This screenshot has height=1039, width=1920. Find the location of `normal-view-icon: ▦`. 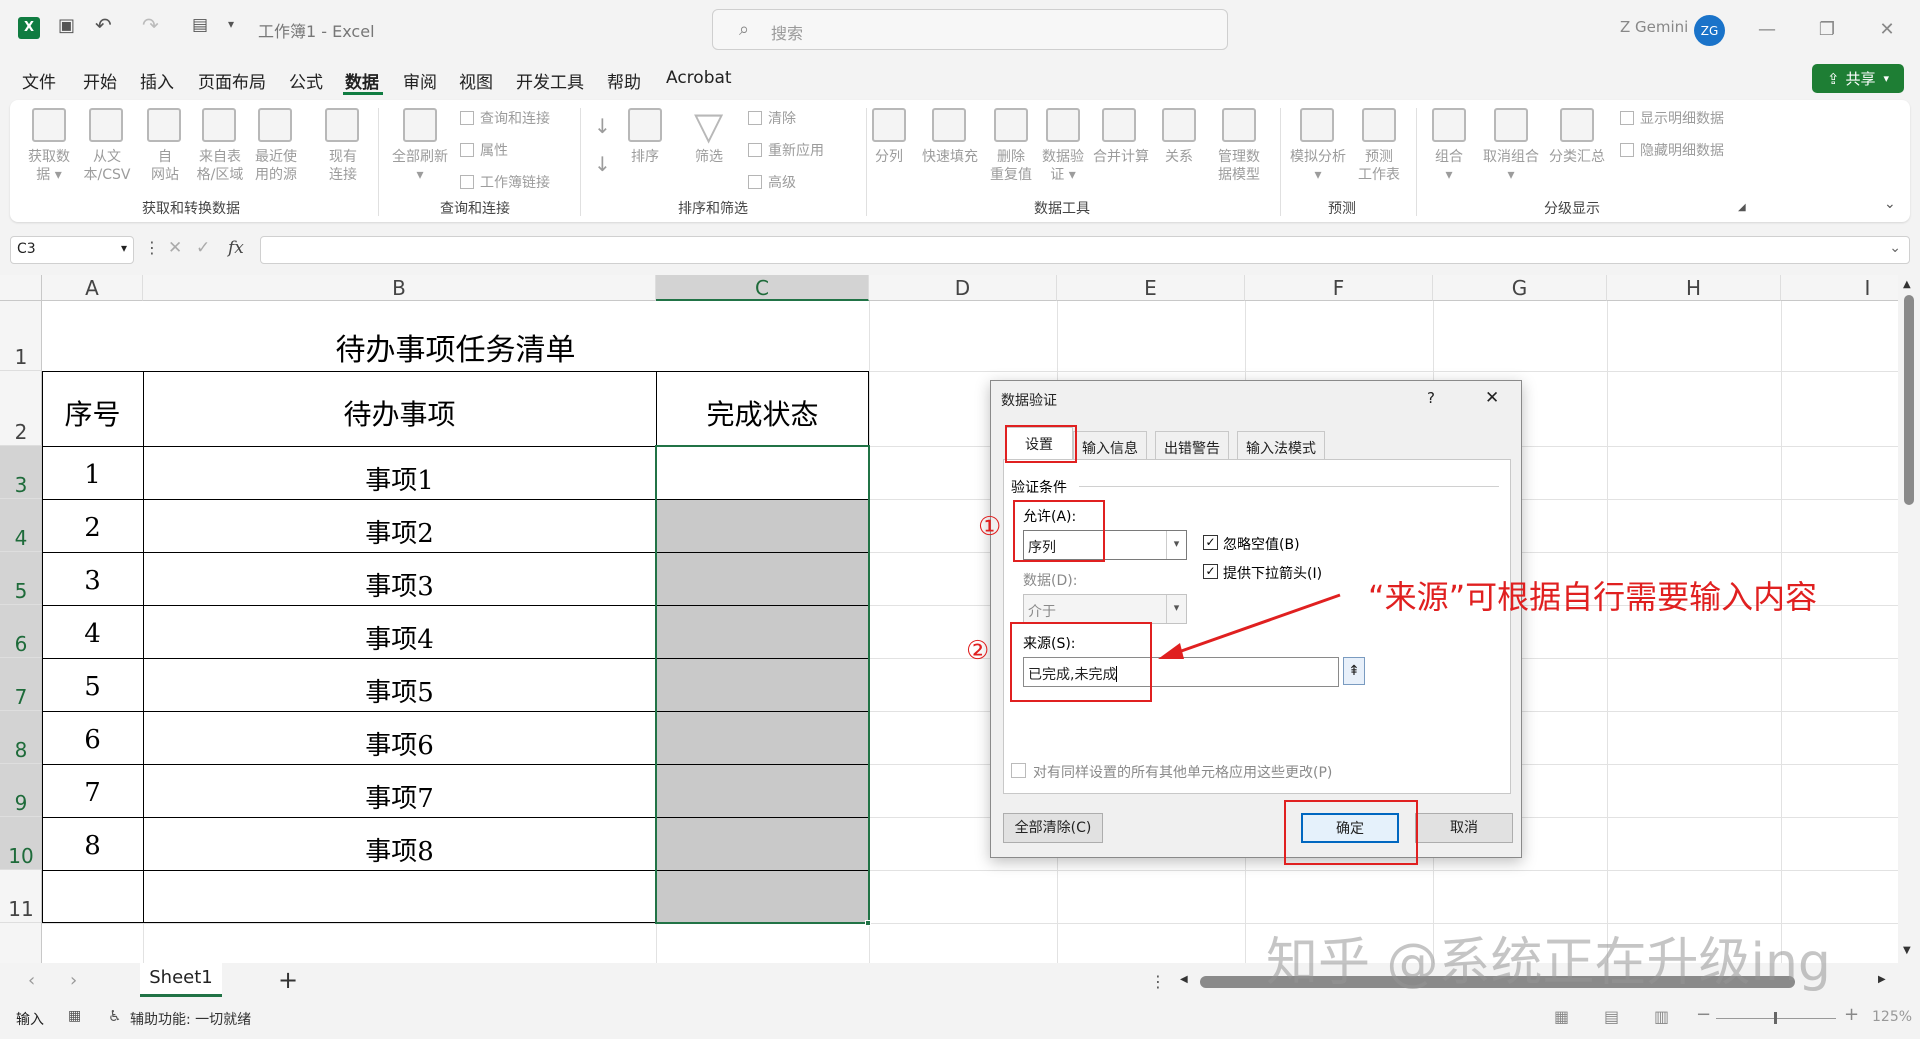

normal-view-icon: ▦ is located at coordinates (1561, 1016).